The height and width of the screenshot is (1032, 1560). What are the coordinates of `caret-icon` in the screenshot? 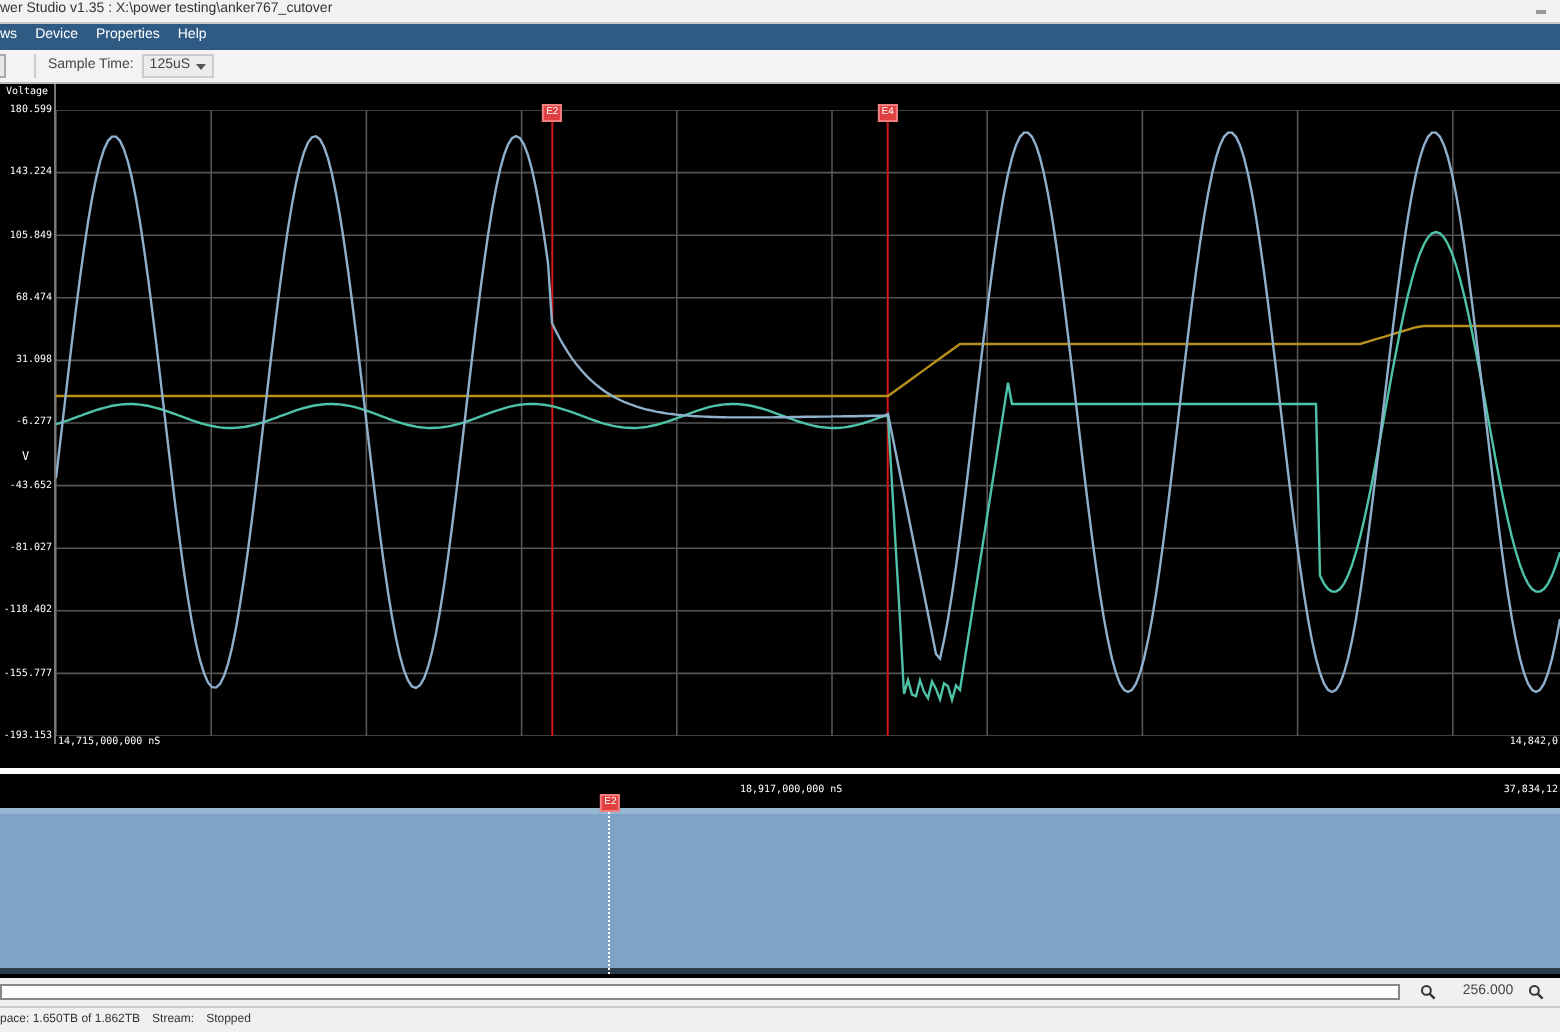 It's located at (200, 66).